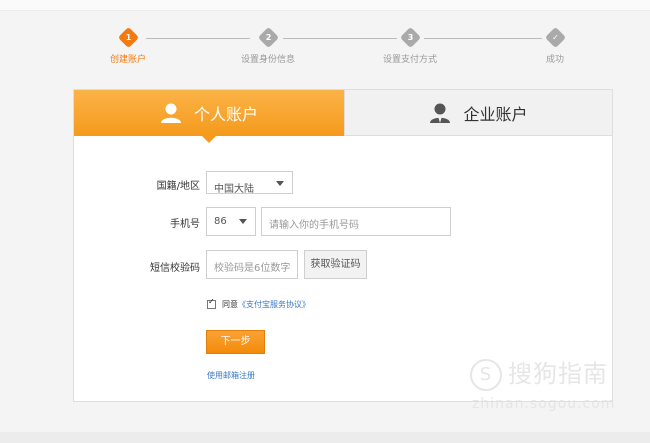 Image resolution: width=650 pixels, height=443 pixels. What do you see at coordinates (558, 374) in the screenshot?
I see `watermark-text: 搜狗指南` at bounding box center [558, 374].